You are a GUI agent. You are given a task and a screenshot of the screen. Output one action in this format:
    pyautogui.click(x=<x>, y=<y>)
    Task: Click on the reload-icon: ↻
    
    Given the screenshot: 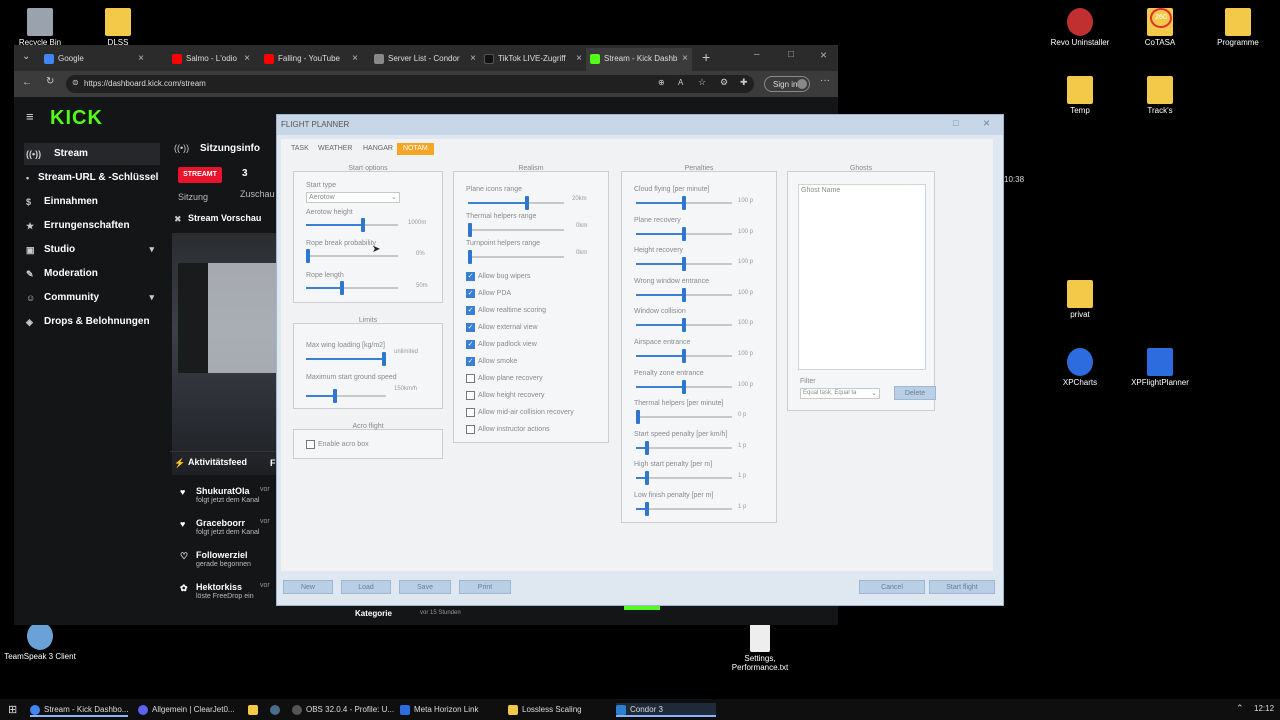 What is the action you would take?
    pyautogui.click(x=50, y=81)
    